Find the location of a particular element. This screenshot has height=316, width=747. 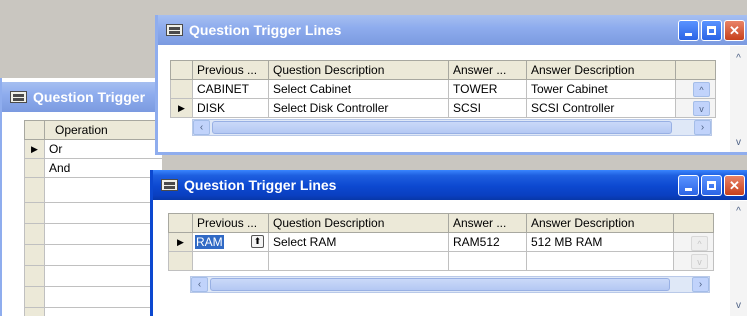

answer-cell: RAM512 is located at coordinates (487, 242).